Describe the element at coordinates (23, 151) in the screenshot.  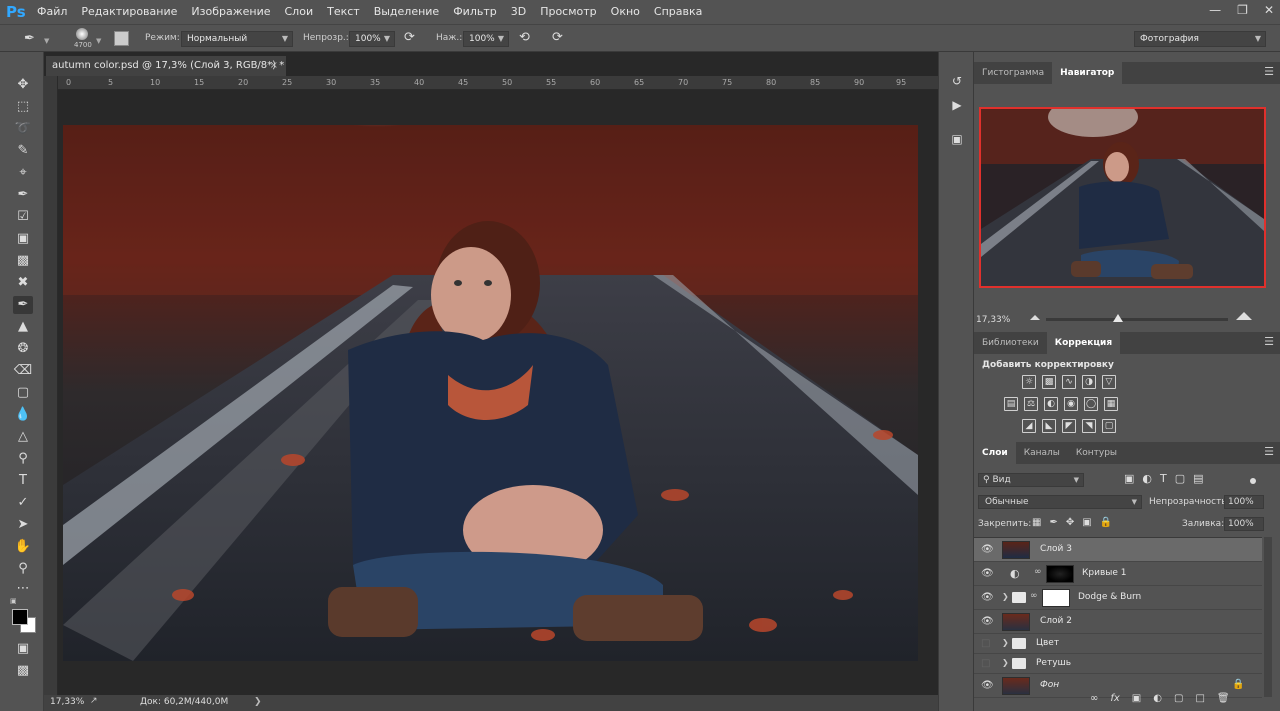
I see `quick-select-tool-icon: ✎` at that location.